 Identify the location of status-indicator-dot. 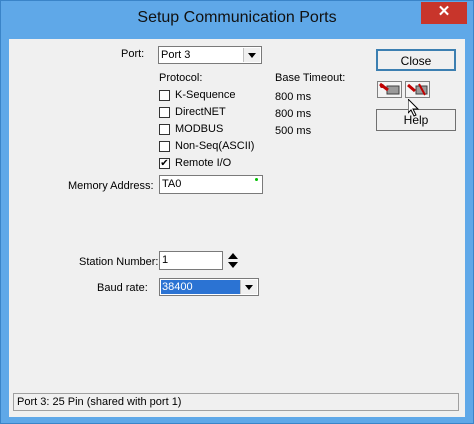
(256, 179).